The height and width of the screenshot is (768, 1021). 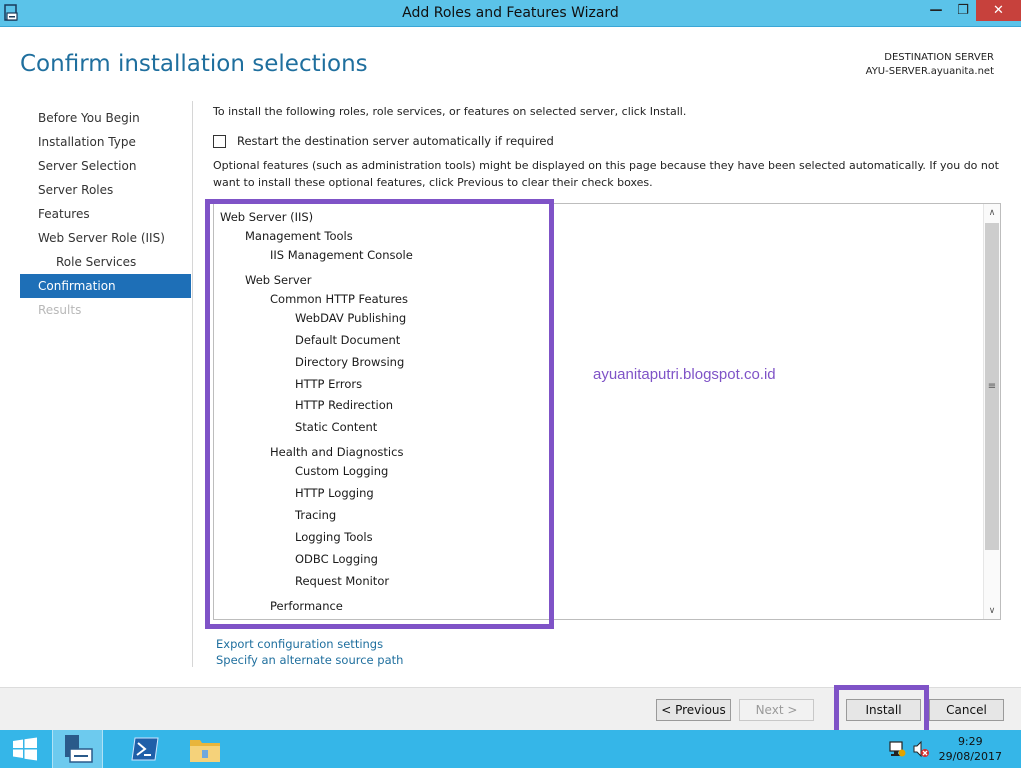 I want to click on nav-item-results: Results, so click(x=60, y=310).